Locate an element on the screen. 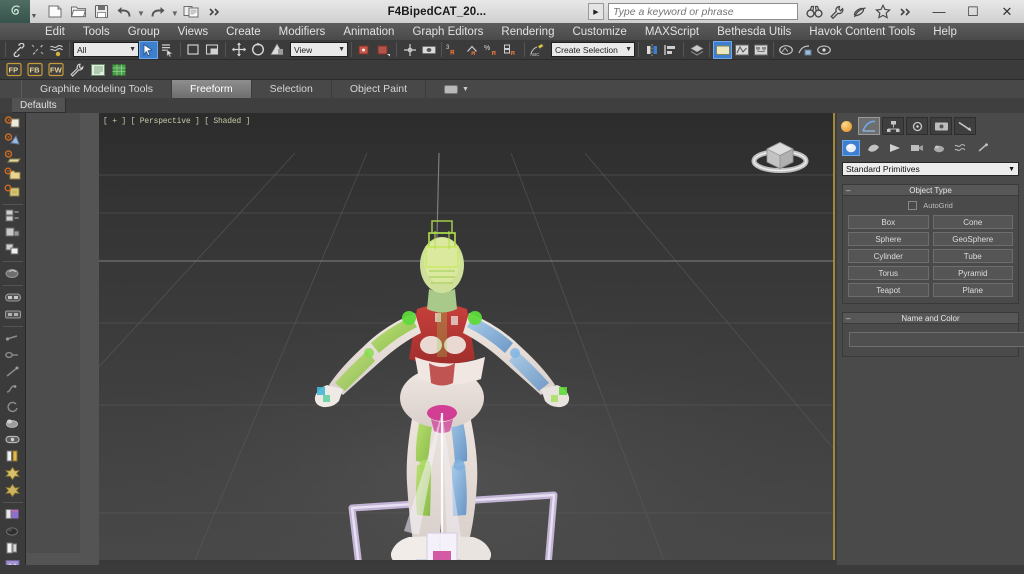  material-editor-icon is located at coordinates (722, 49).